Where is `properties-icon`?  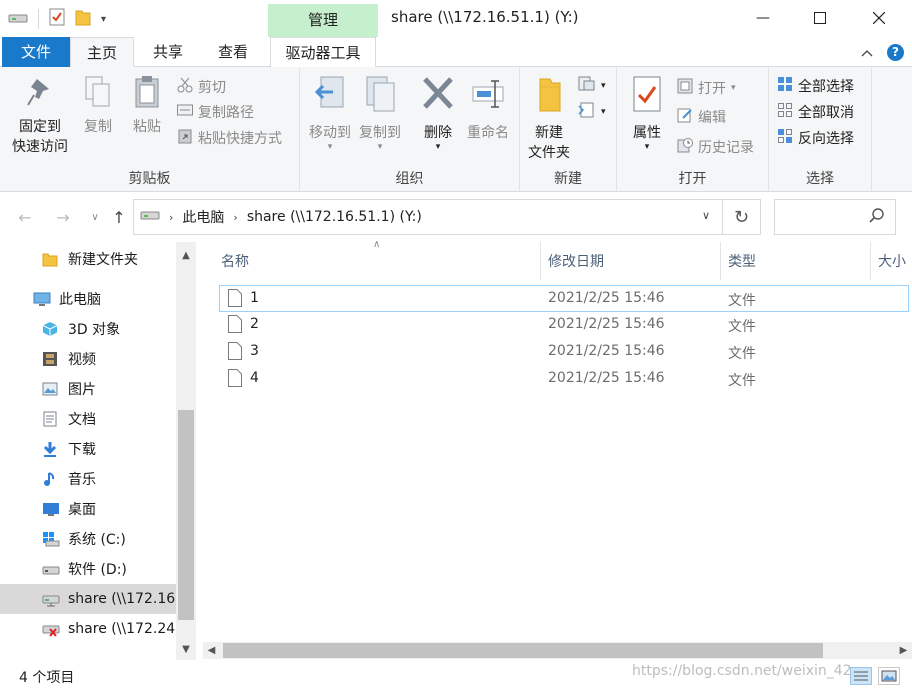
properties-icon is located at coordinates (57, 19).